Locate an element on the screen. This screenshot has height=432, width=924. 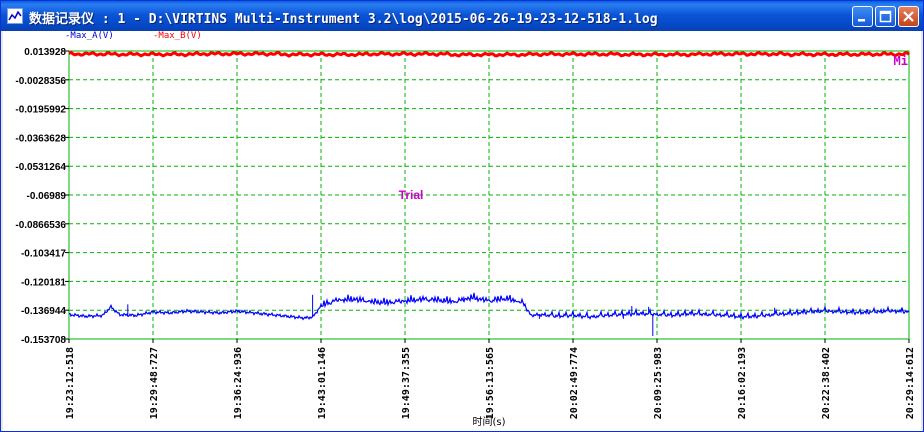
x-tick-label: 20:22:38:402 is located at coordinates (826, 383).